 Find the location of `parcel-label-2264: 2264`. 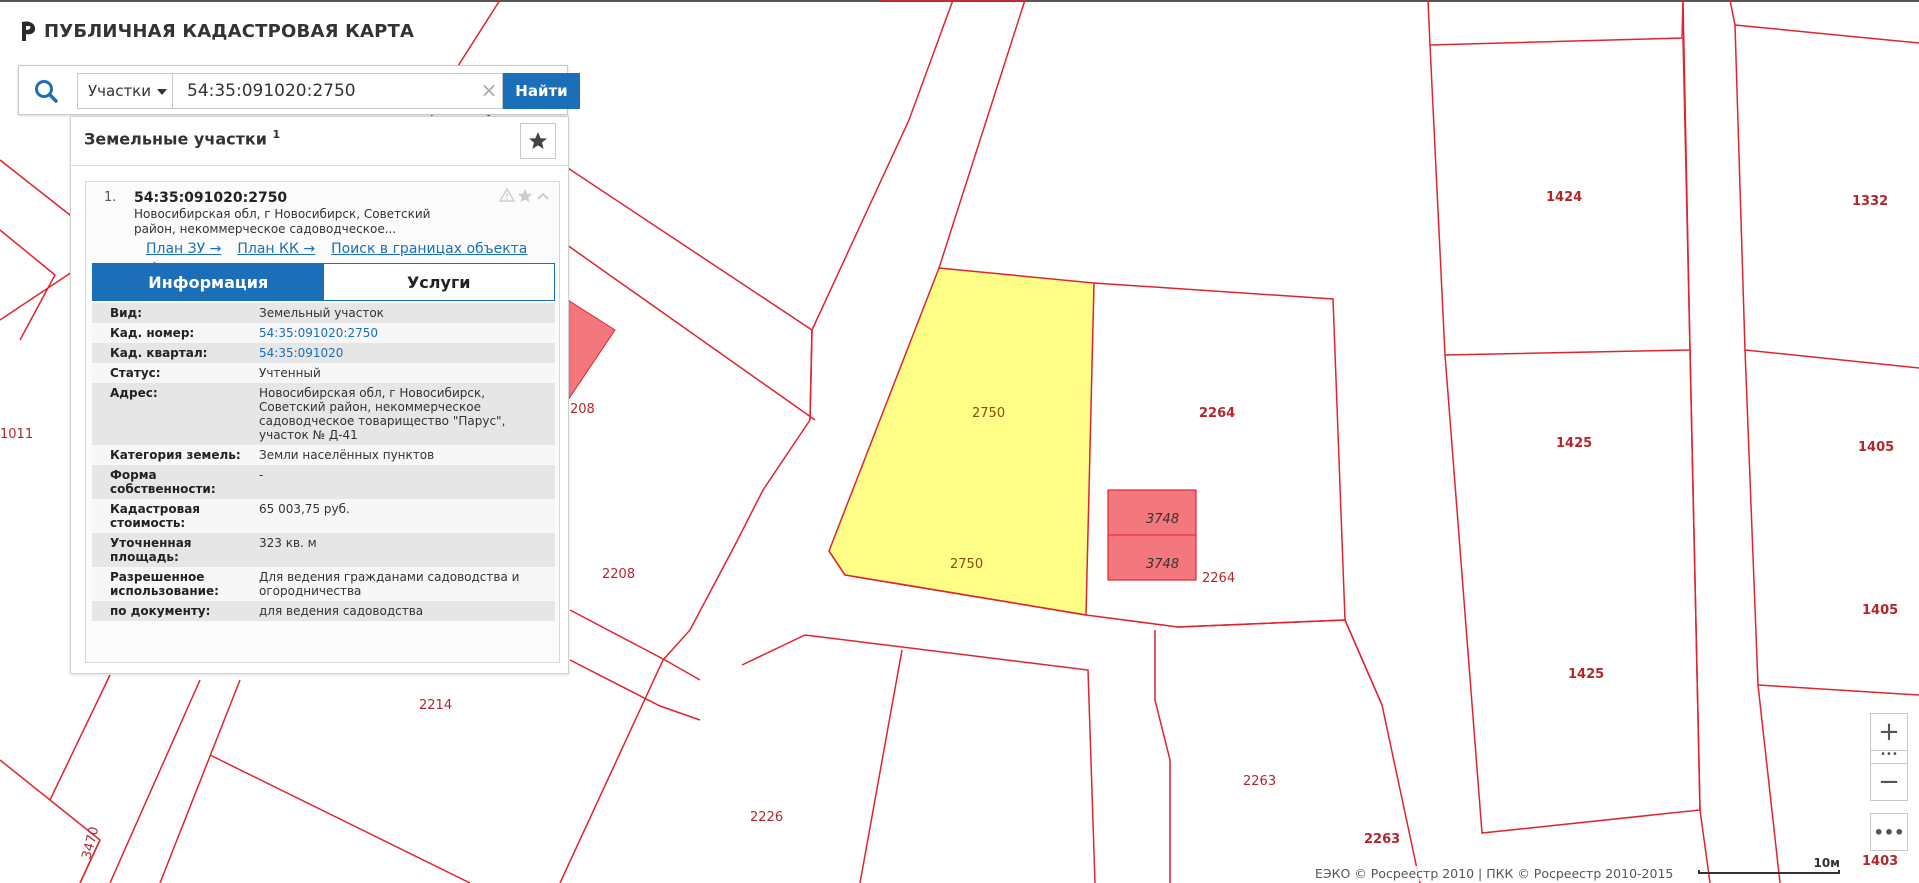

parcel-label-2264: 2264 is located at coordinates (1217, 413).